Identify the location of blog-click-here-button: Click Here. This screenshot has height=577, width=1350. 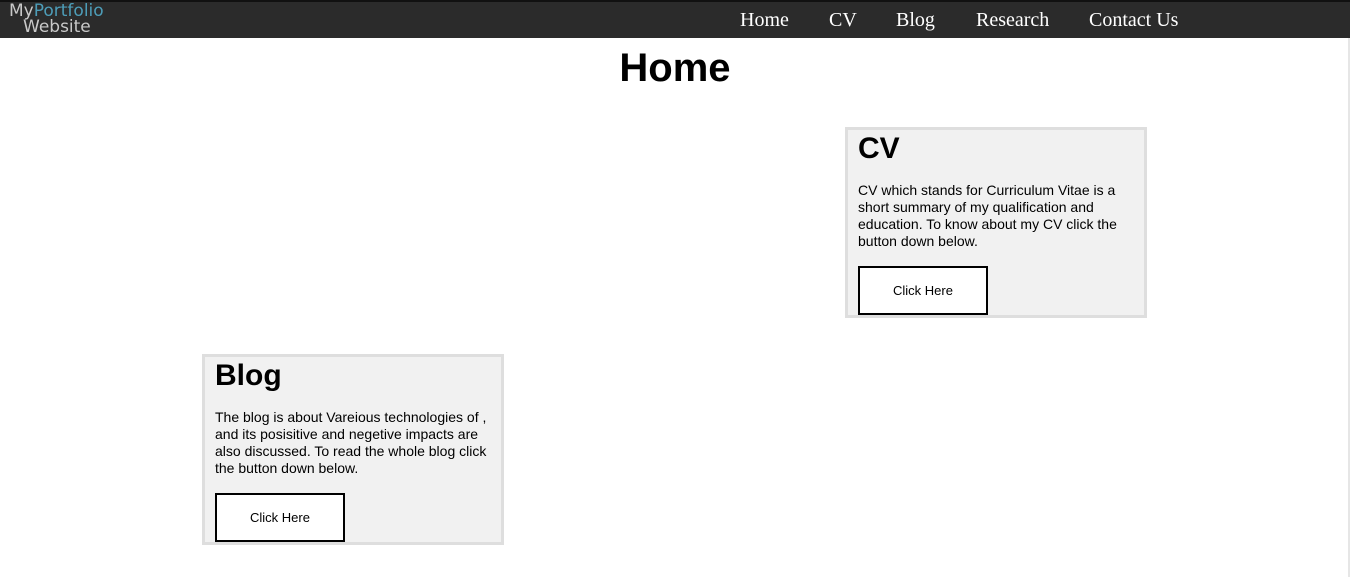
(280, 517).